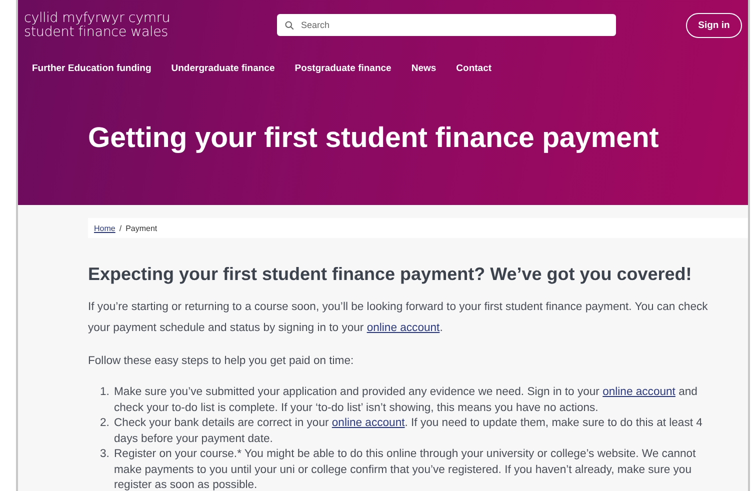 The image size is (754, 491). Describe the element at coordinates (409, 431) in the screenshot. I see `step-text: Check your bank details are correct in your online account. If you need to update them, make sure to do this at least 4 days before your payment date.` at that location.